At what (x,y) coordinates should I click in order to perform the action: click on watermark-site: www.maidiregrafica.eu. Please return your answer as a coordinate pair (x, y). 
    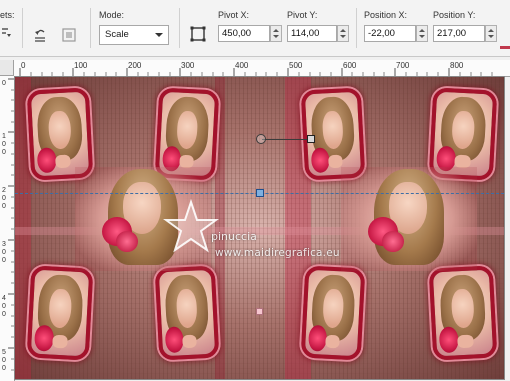
    Looking at the image, I should click on (277, 253).